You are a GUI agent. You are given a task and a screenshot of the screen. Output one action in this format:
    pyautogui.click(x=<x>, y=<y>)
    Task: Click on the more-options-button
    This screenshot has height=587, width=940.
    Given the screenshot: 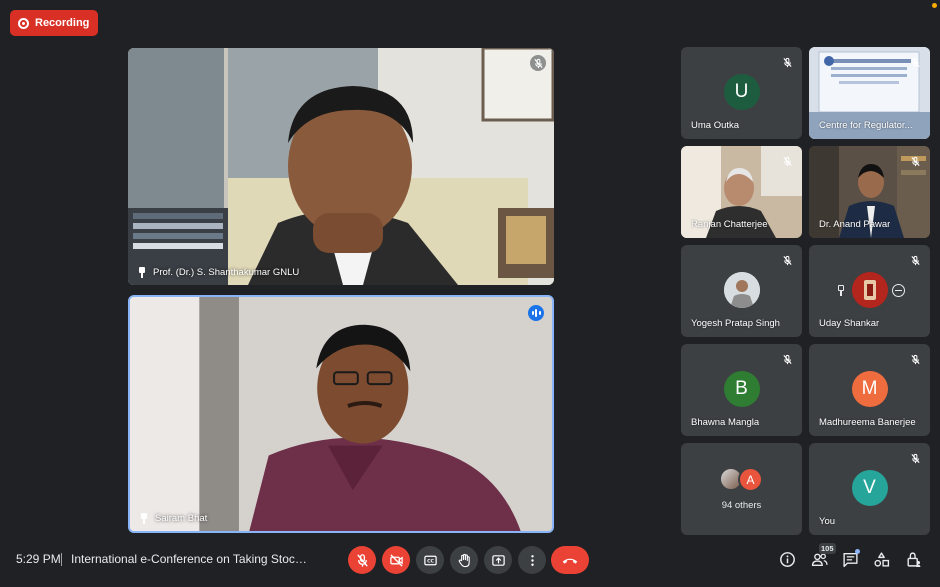 What is the action you would take?
    pyautogui.click(x=532, y=560)
    